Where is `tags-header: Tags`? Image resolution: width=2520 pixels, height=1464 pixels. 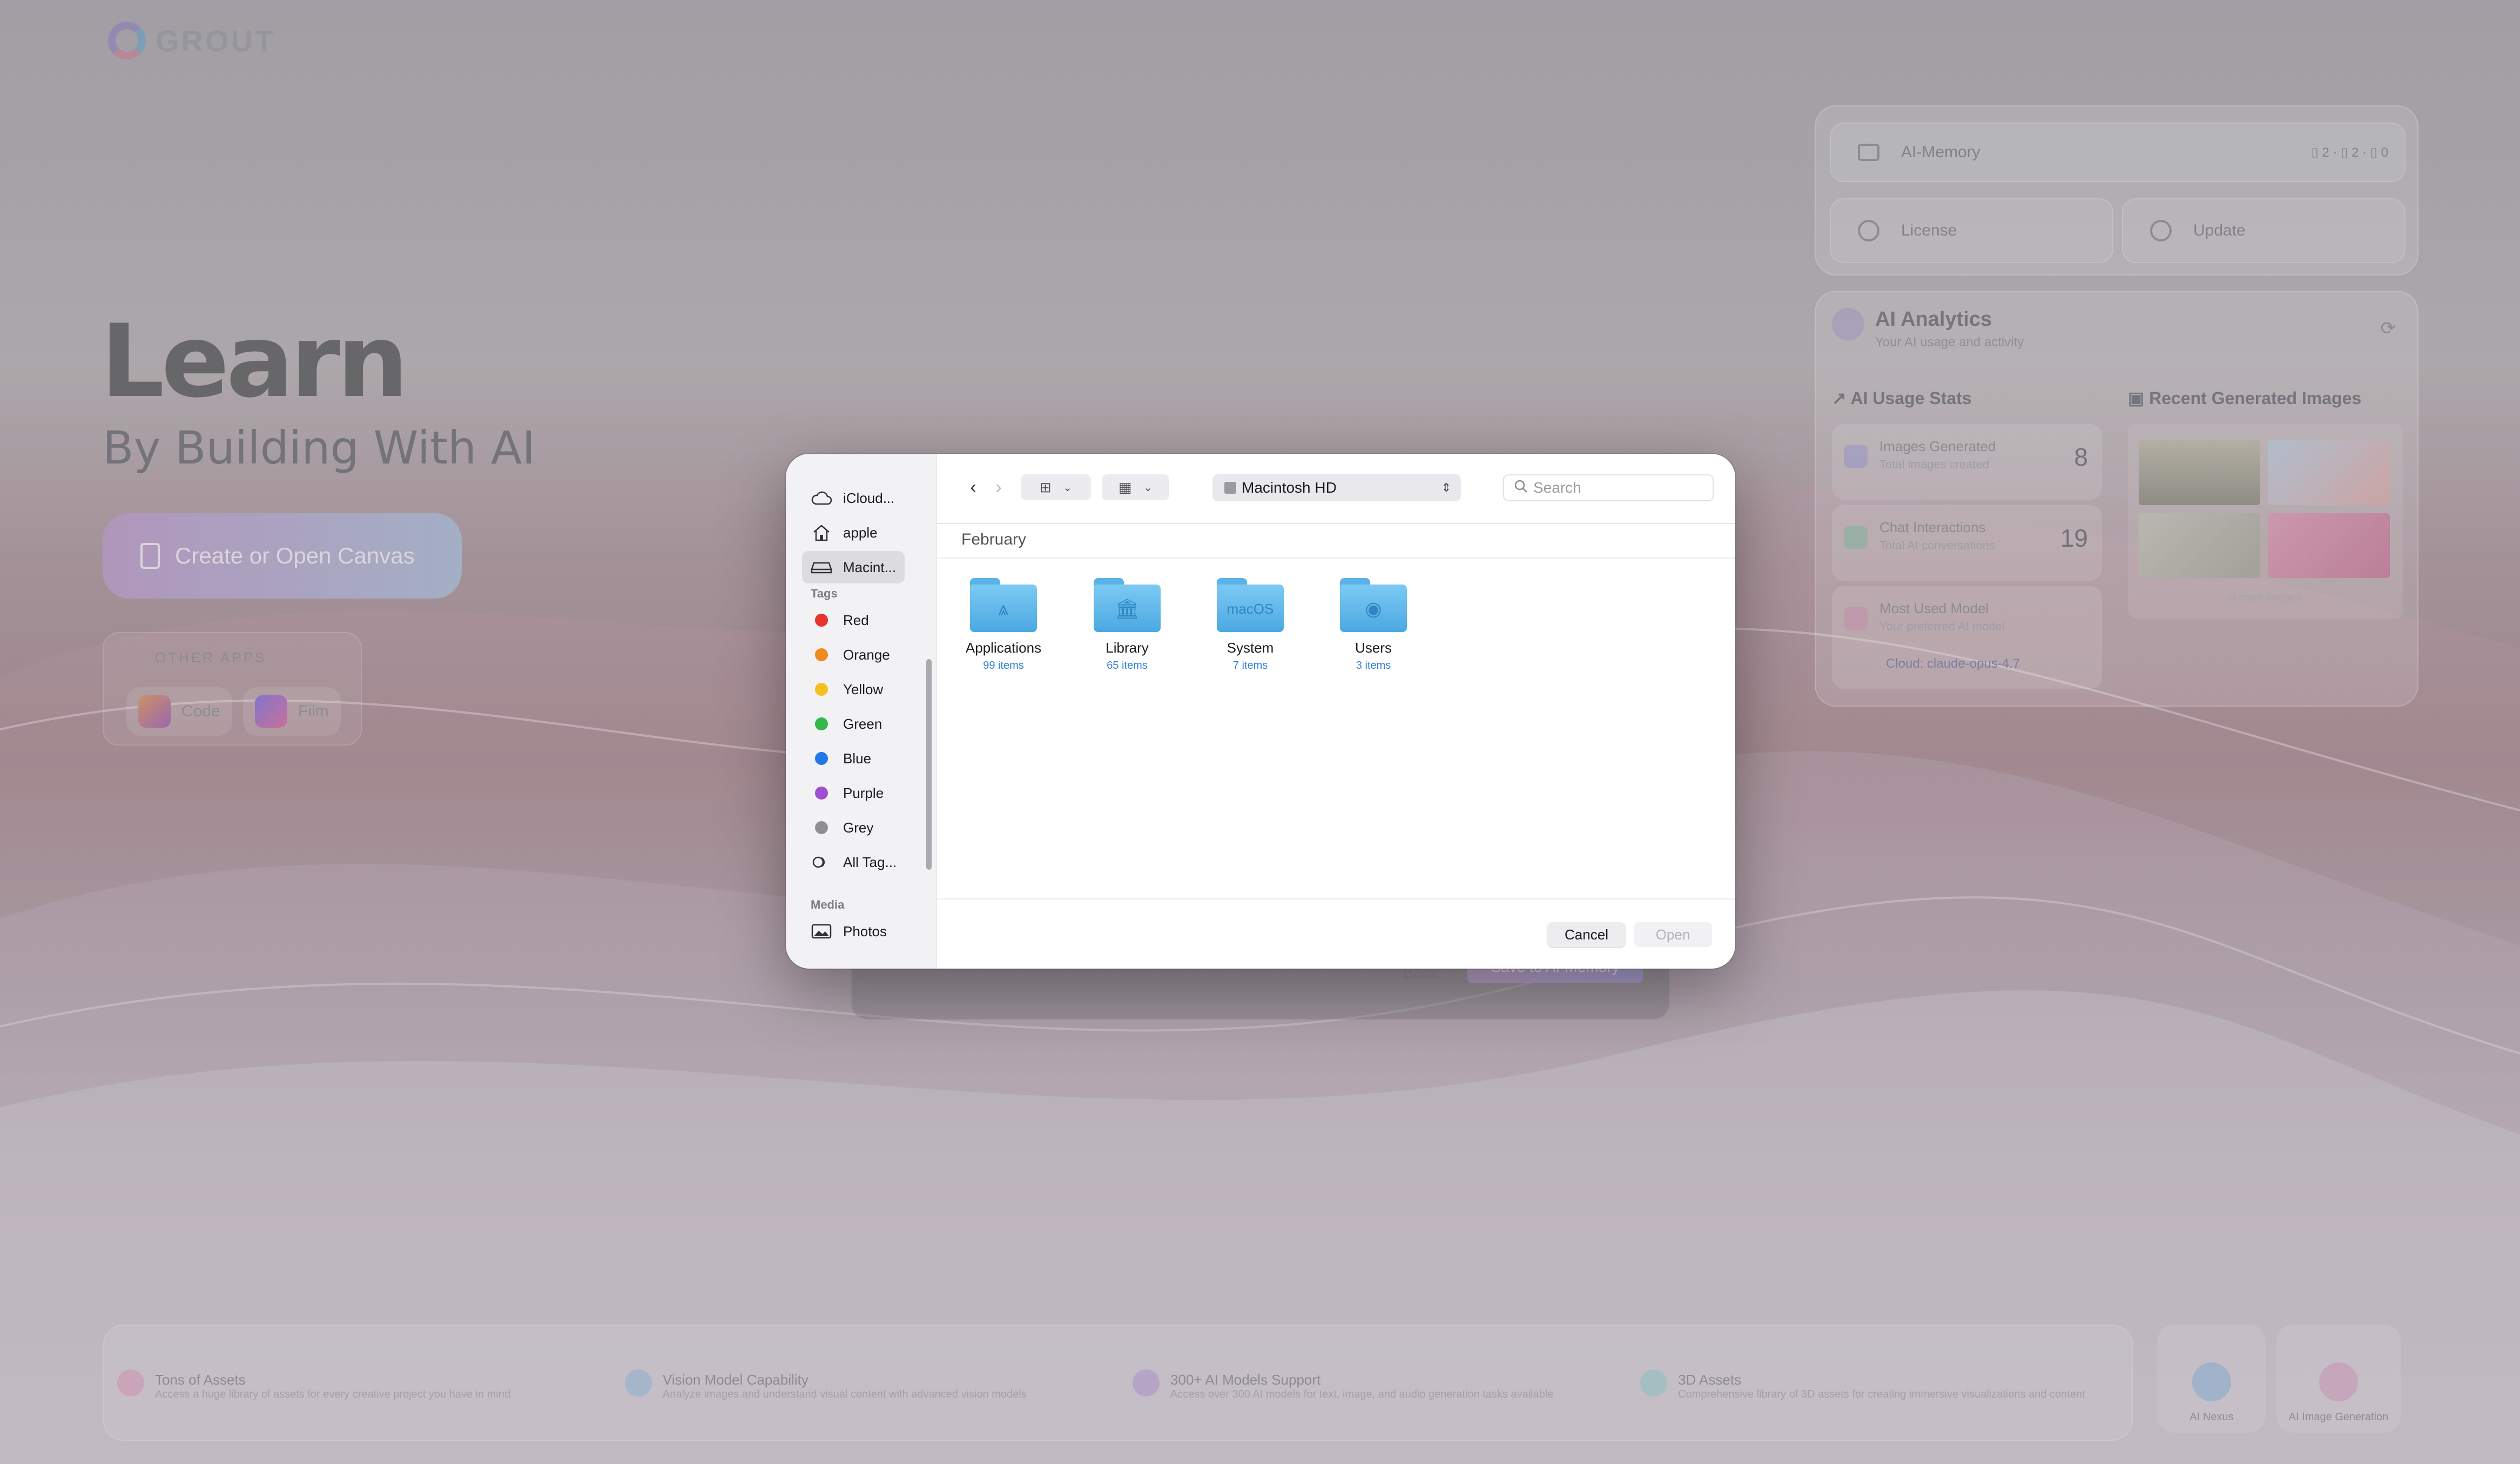
tags-header: Tags is located at coordinates (824, 593).